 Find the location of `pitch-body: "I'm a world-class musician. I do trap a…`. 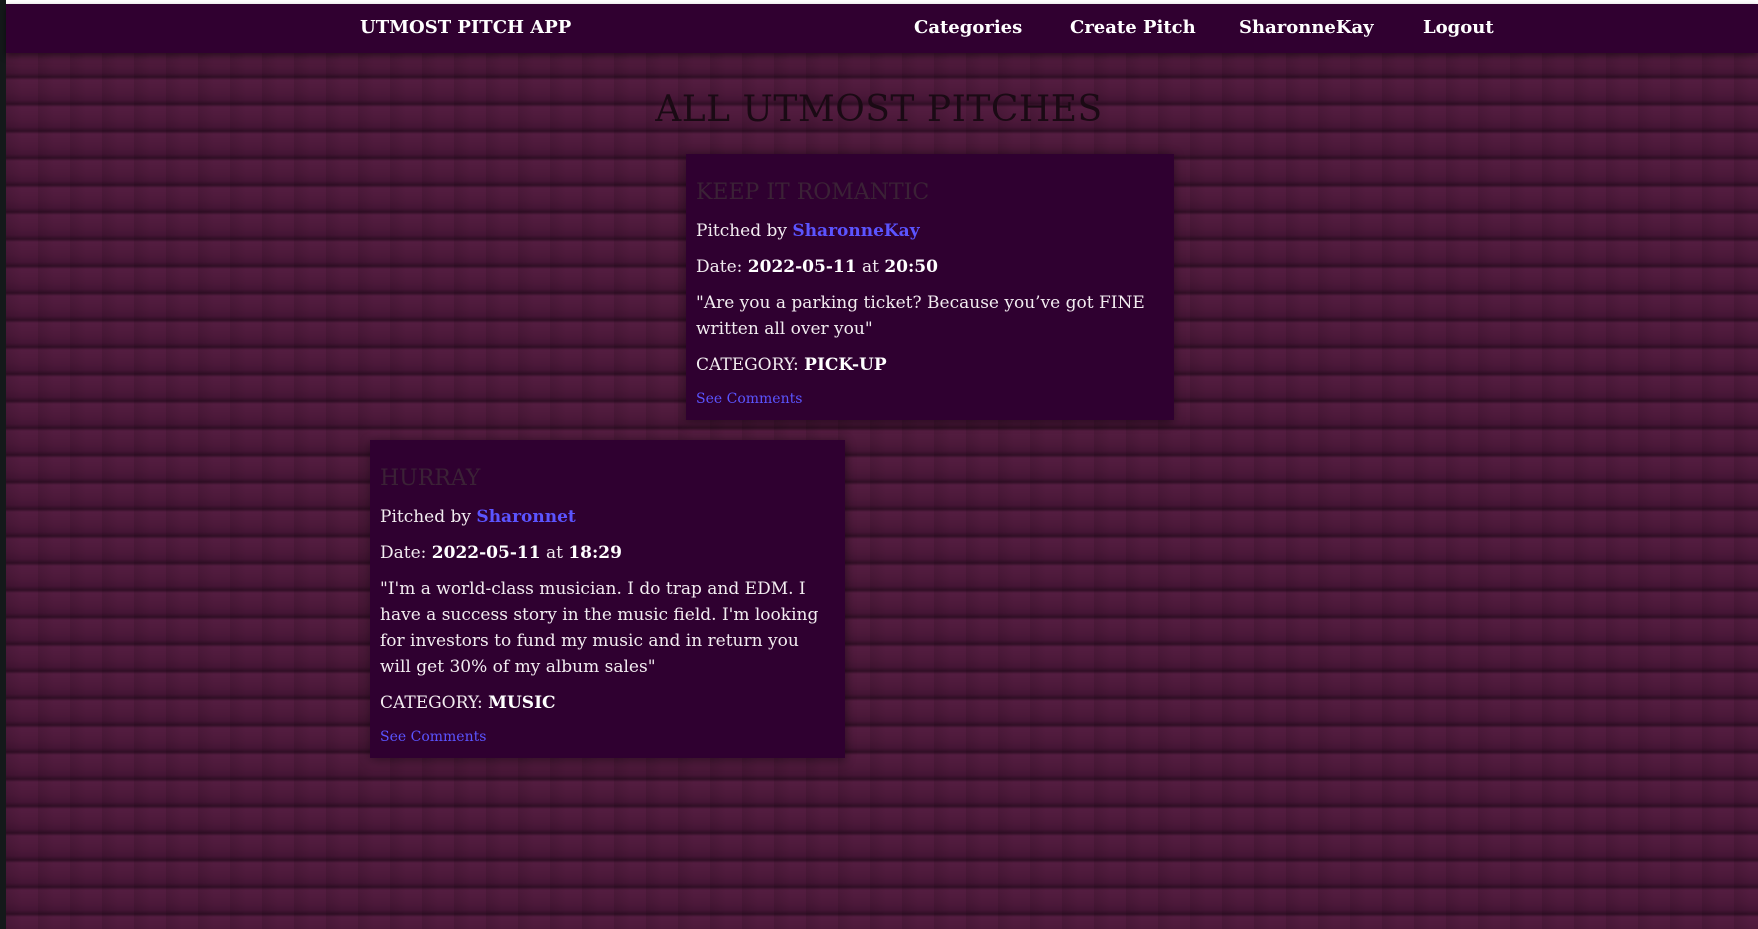

pitch-body: "I'm a world-class musician. I do trap a… is located at coordinates (599, 628).